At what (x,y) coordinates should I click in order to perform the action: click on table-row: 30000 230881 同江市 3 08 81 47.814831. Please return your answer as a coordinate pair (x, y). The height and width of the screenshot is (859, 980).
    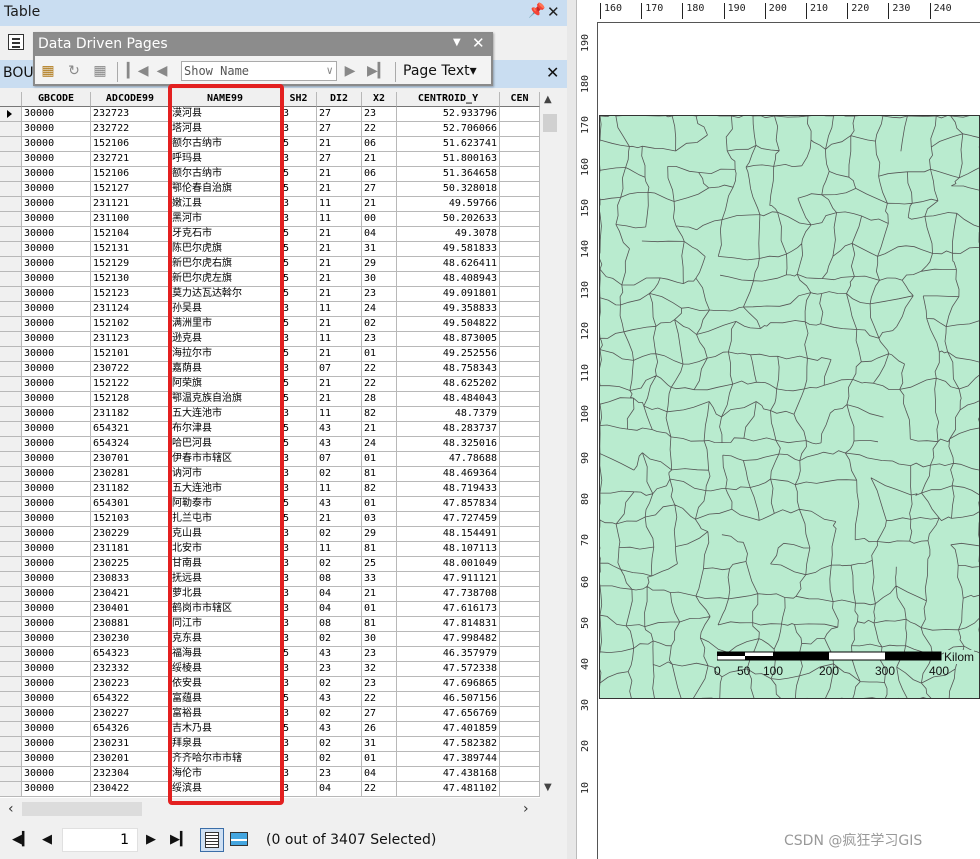
    Looking at the image, I should click on (270, 624).